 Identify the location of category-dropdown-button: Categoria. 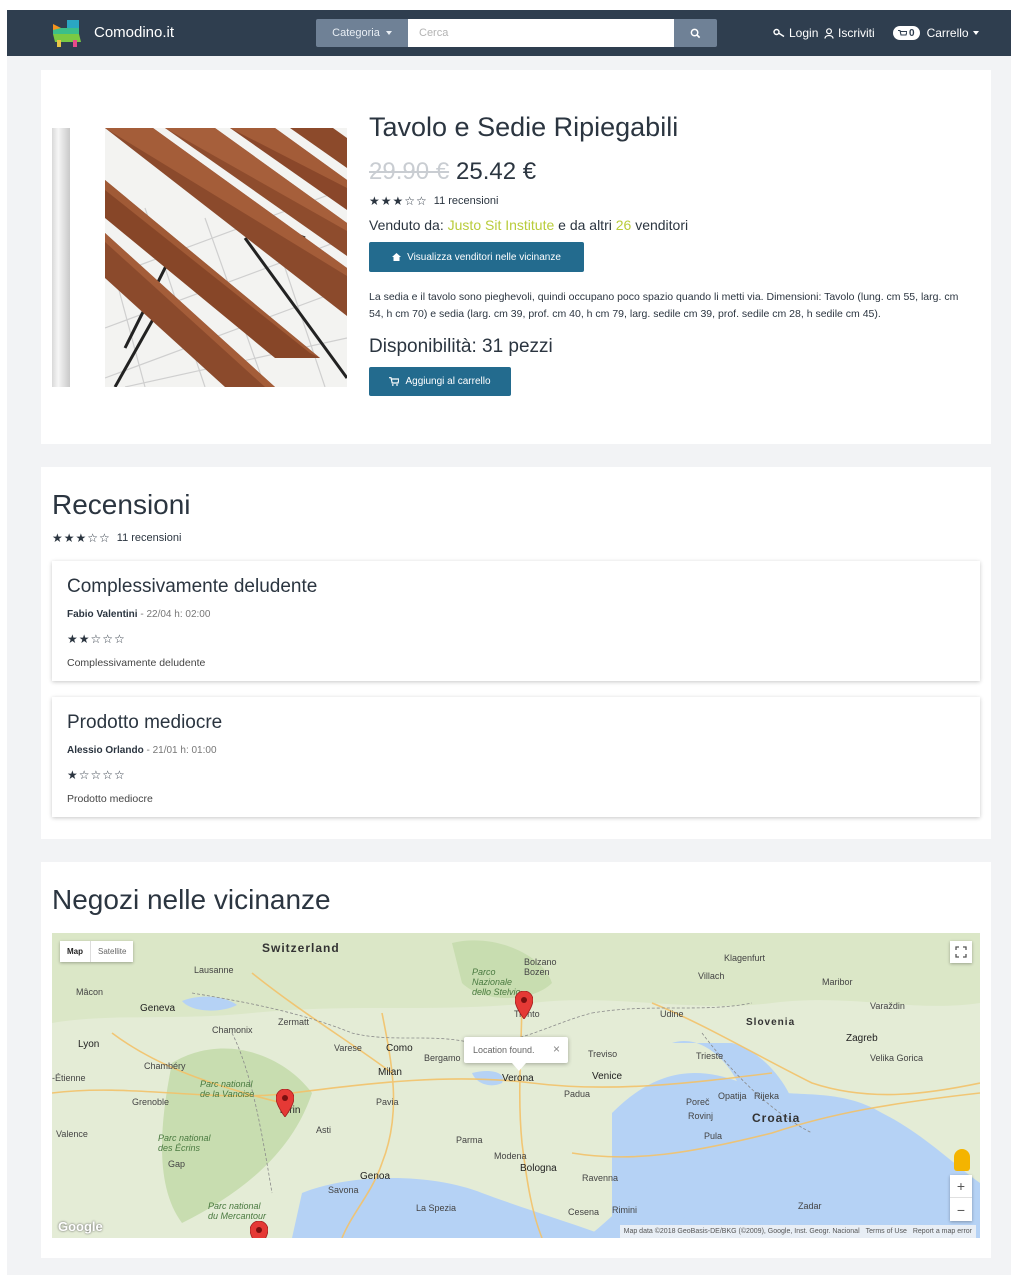
(362, 33).